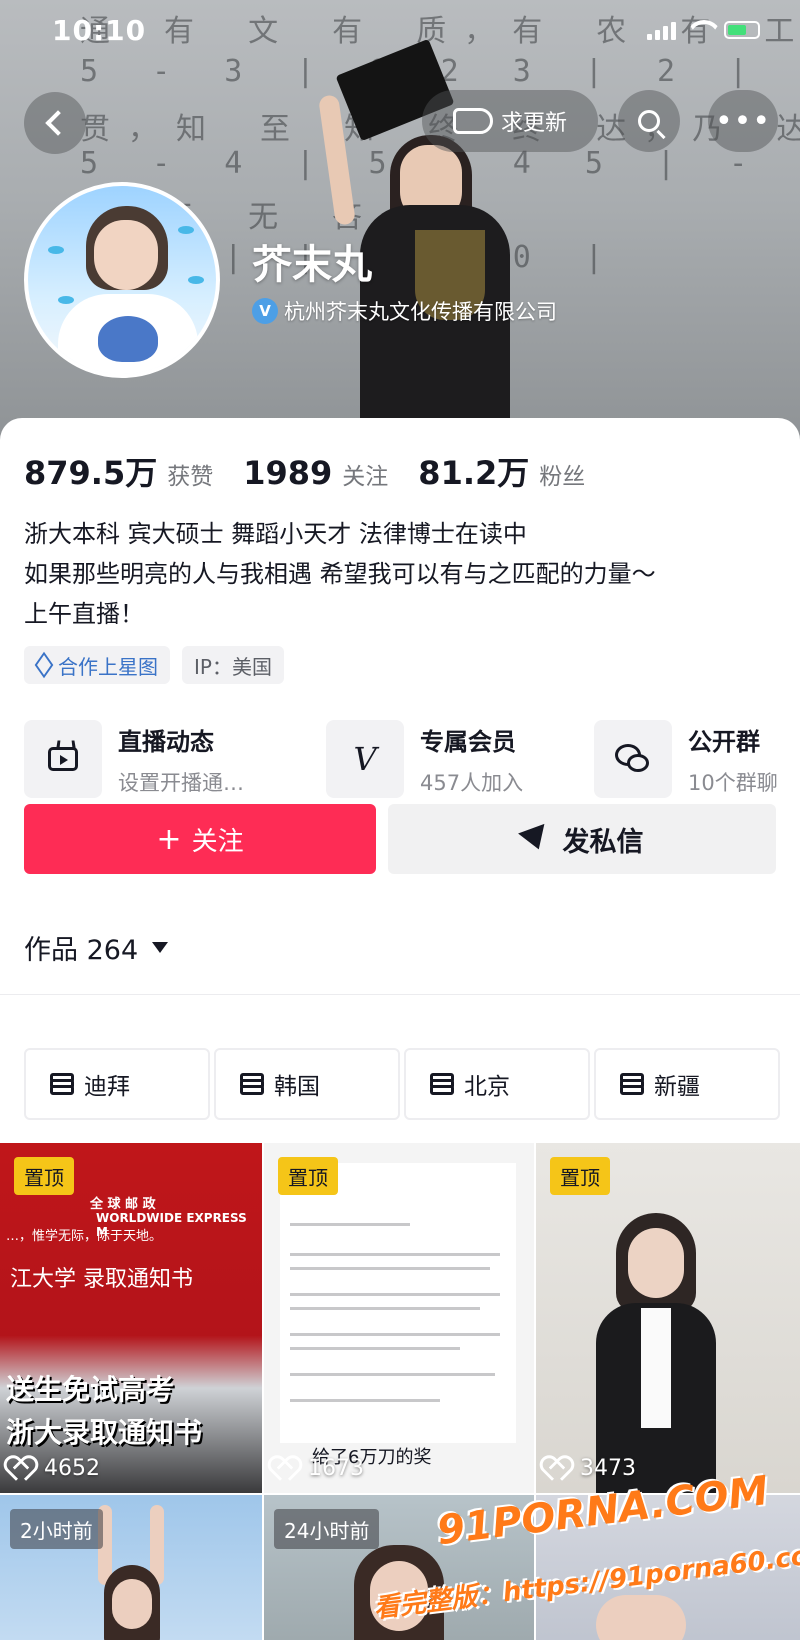 The height and width of the screenshot is (1640, 800). Describe the element at coordinates (365, 759) in the screenshot. I see `vip-v-icon: V` at that location.